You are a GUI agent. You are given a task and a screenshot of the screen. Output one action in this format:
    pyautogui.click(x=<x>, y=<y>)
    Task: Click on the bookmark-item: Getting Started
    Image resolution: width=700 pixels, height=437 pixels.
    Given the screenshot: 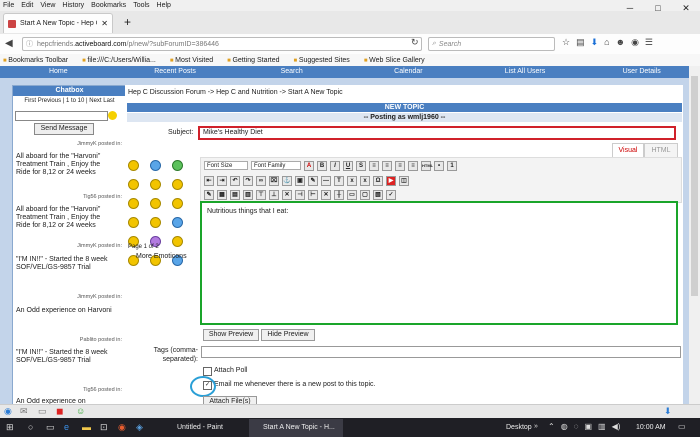 What is the action you would take?
    pyautogui.click(x=253, y=60)
    